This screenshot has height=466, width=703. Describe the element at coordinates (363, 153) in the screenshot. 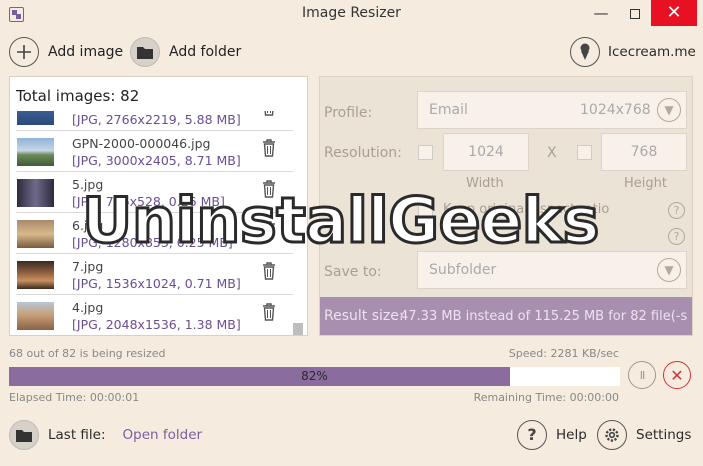

I see `resolution-label: Resolution:` at that location.